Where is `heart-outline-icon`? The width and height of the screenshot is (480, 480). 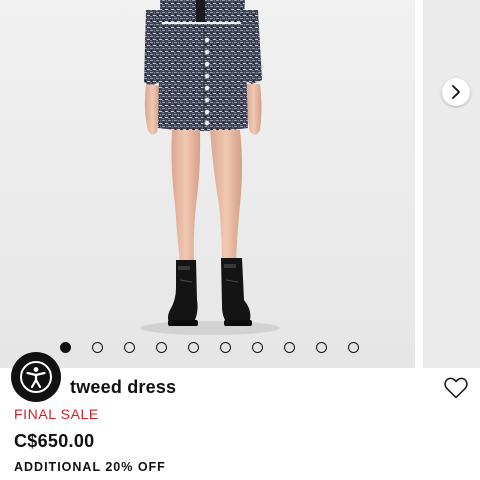 heart-outline-icon is located at coordinates (456, 388).